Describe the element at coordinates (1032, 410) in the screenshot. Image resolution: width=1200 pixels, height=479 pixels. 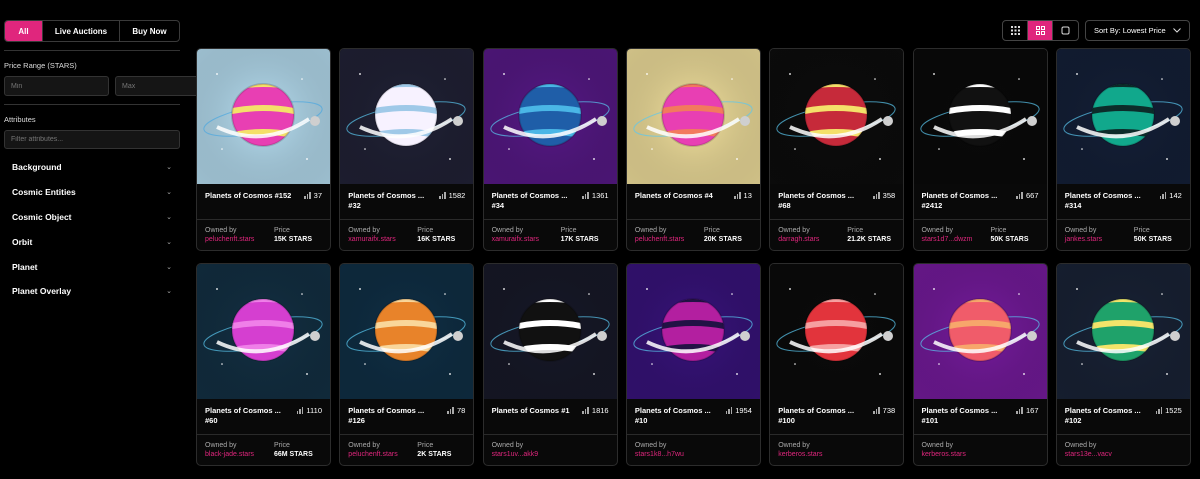
I see `view-count-value: 167` at that location.